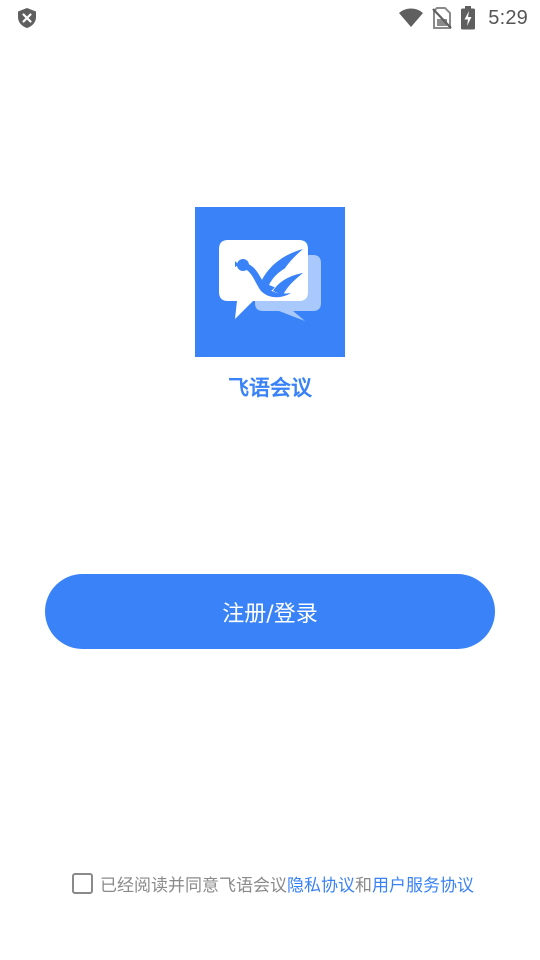 The width and height of the screenshot is (540, 960). Describe the element at coordinates (363, 885) in the screenshot. I see `agreement-conjunction: 和` at that location.